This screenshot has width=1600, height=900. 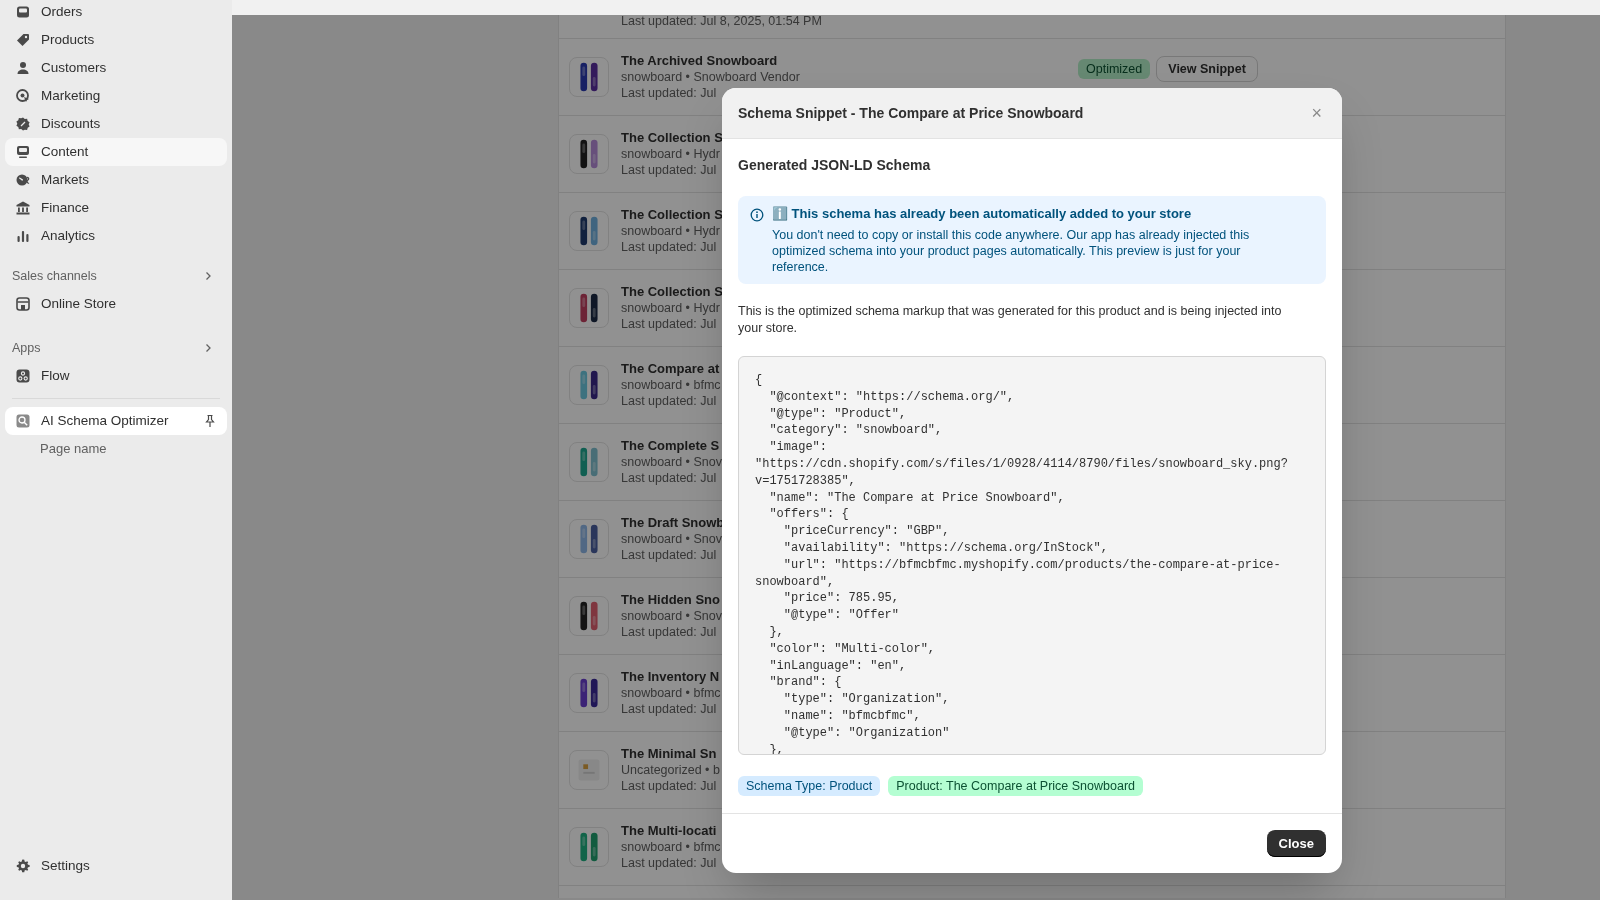 I want to click on flow-icon, so click(x=23, y=376).